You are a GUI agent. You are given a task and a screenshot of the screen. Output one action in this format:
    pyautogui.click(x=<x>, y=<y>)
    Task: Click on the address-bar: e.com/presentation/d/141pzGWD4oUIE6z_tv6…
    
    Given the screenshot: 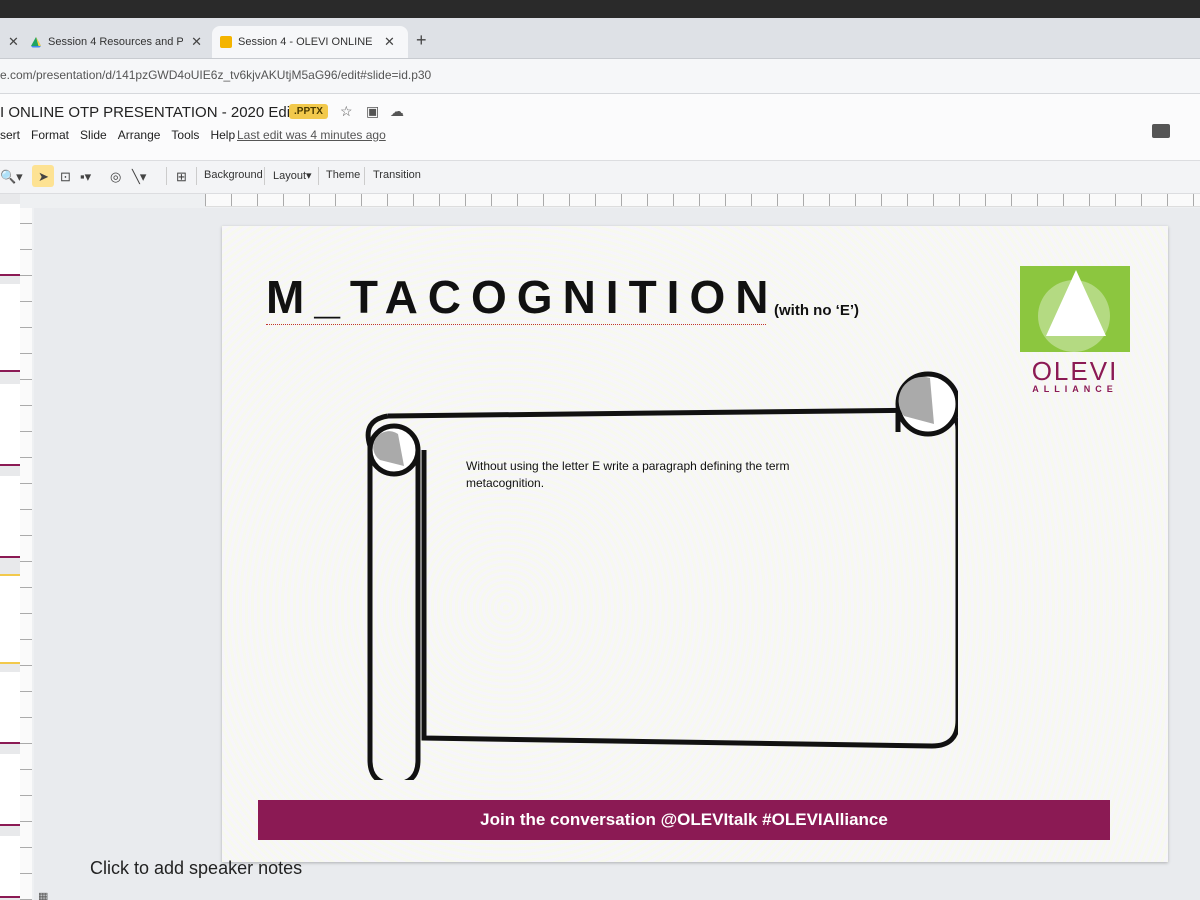 What is the action you would take?
    pyautogui.click(x=600, y=76)
    